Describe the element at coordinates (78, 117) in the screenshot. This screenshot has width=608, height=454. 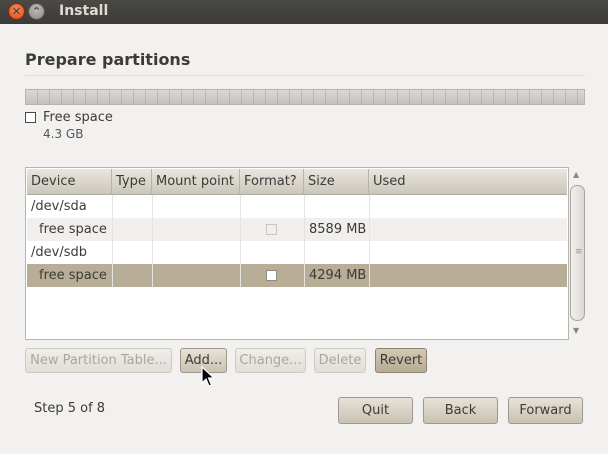
I see `legend-label: Free space` at that location.